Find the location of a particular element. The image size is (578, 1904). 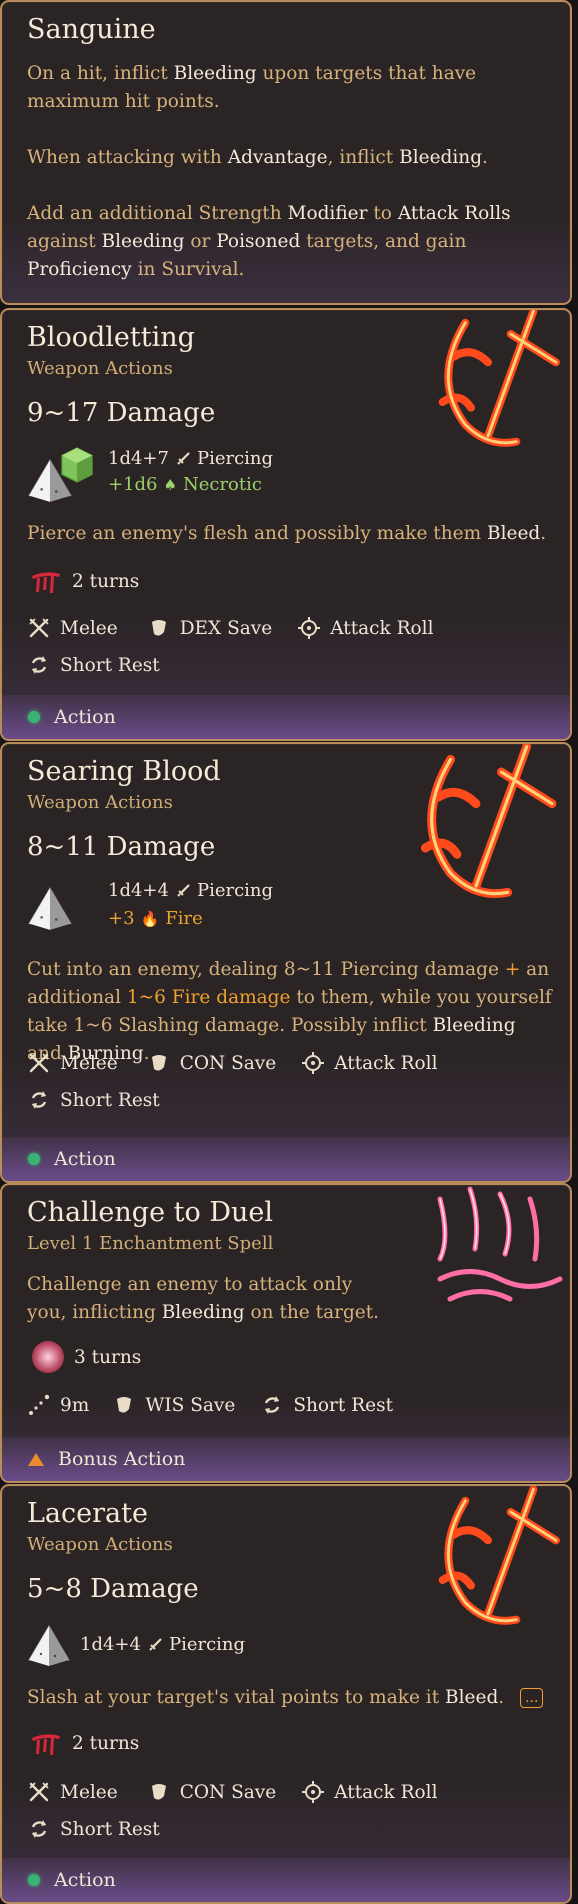

damage-range: 8~11 Damage is located at coordinates (121, 847).